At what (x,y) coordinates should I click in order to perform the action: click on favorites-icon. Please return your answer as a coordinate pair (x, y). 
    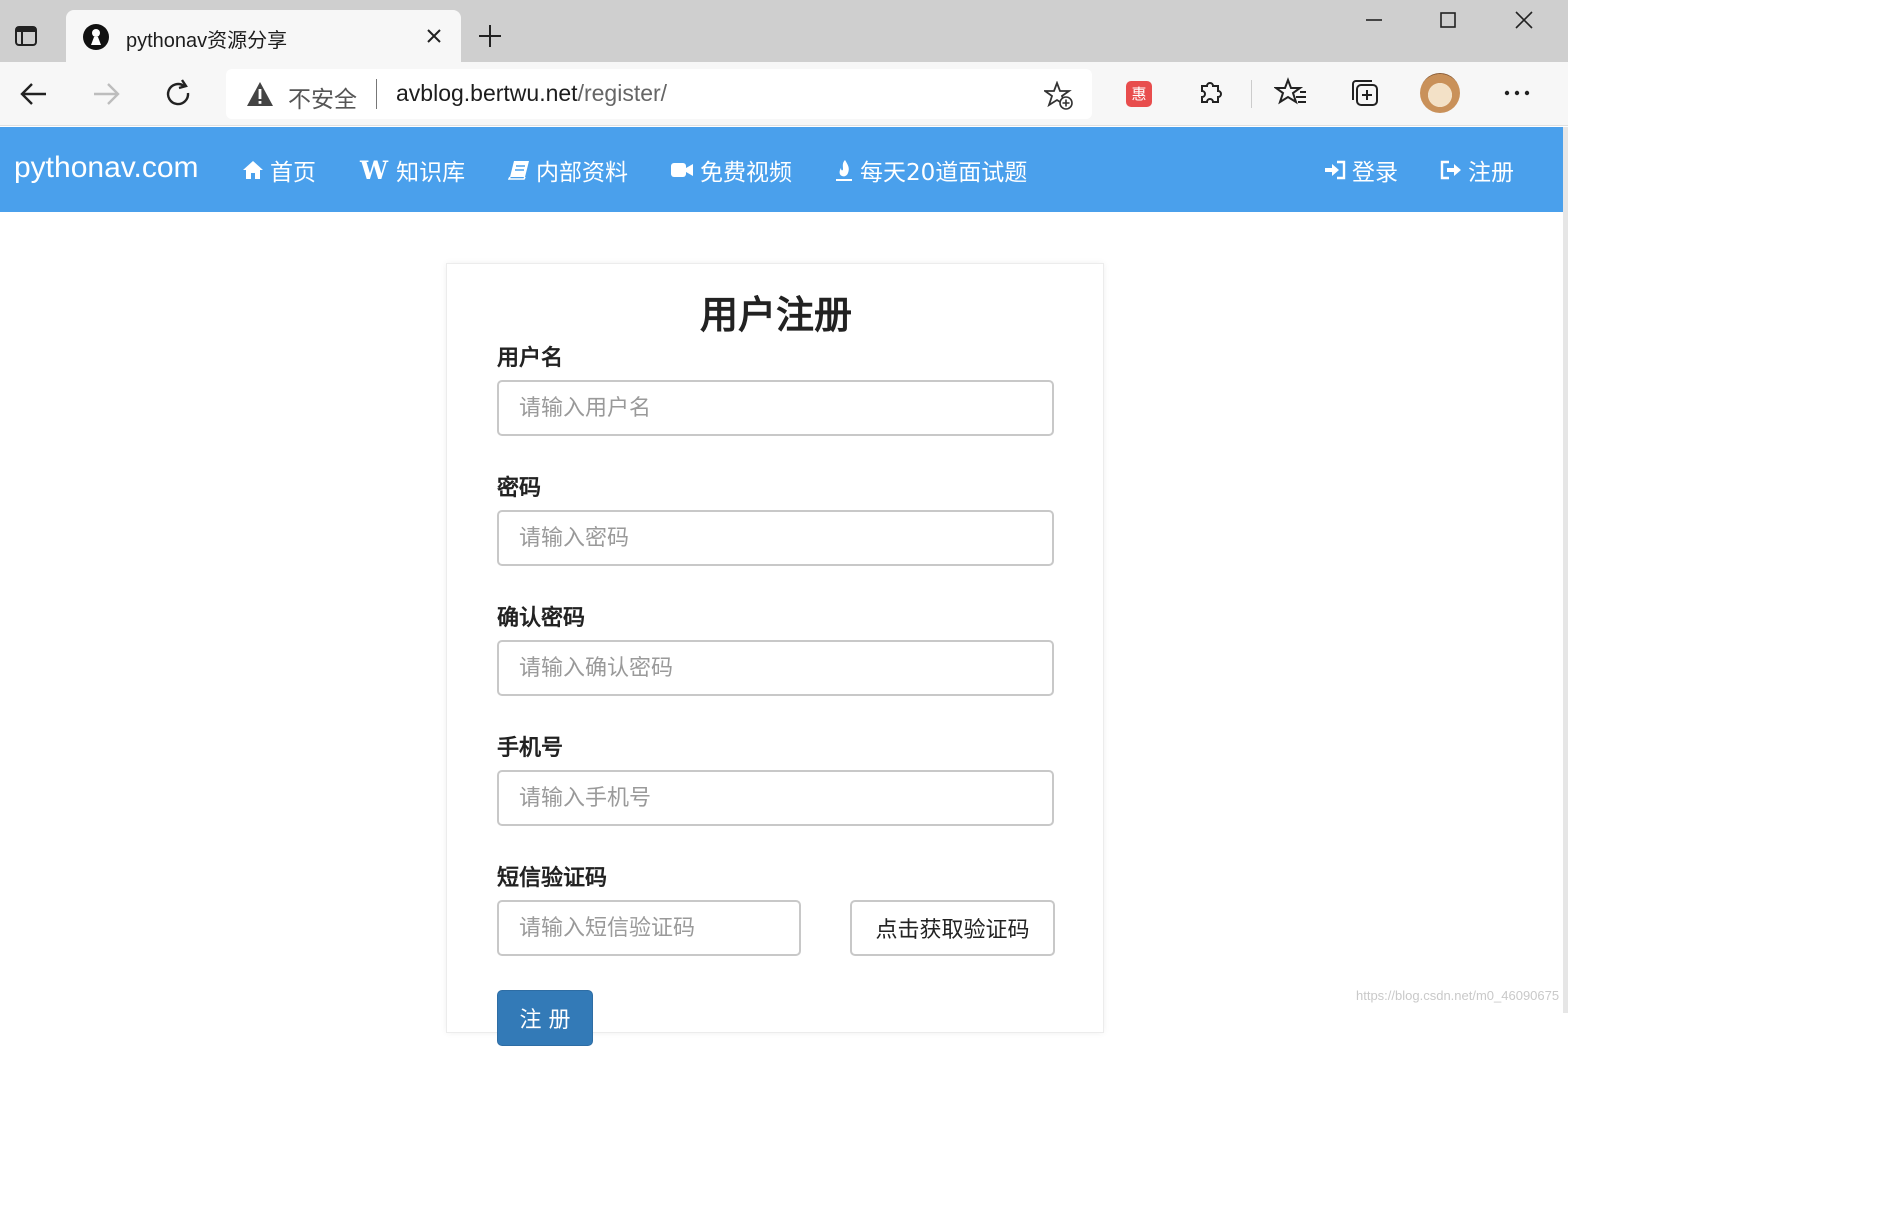
    Looking at the image, I should click on (1291, 93).